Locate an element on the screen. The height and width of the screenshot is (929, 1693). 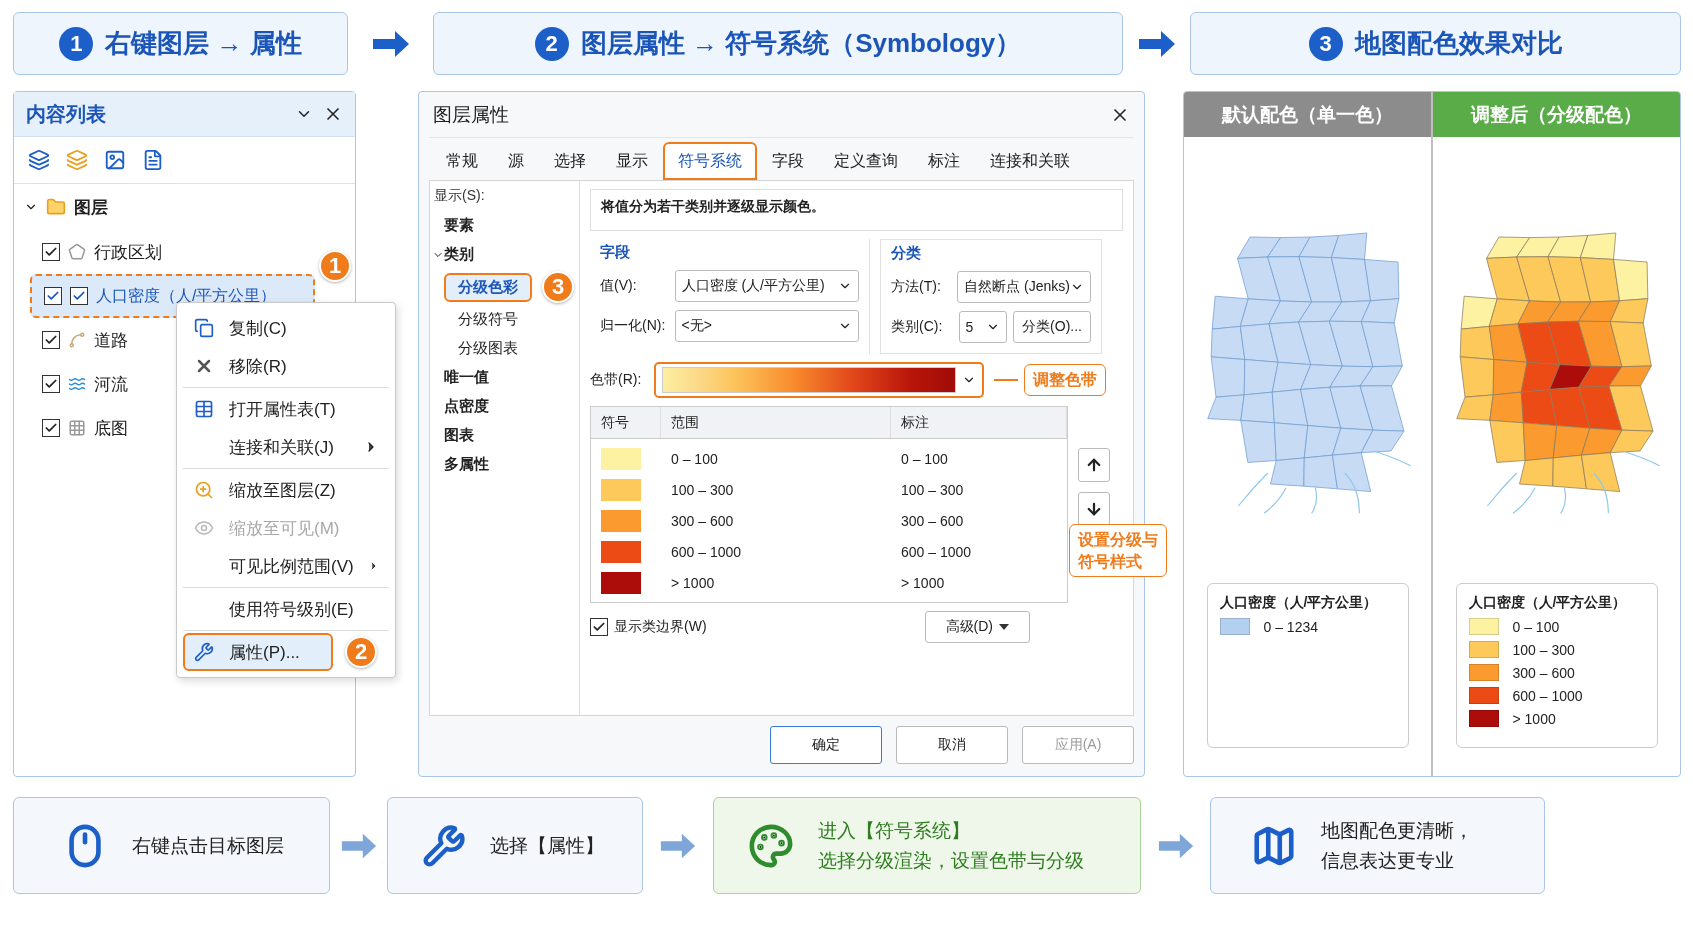
flow-text: 选择分级渲染，设置色带与分级 is located at coordinates (951, 860).